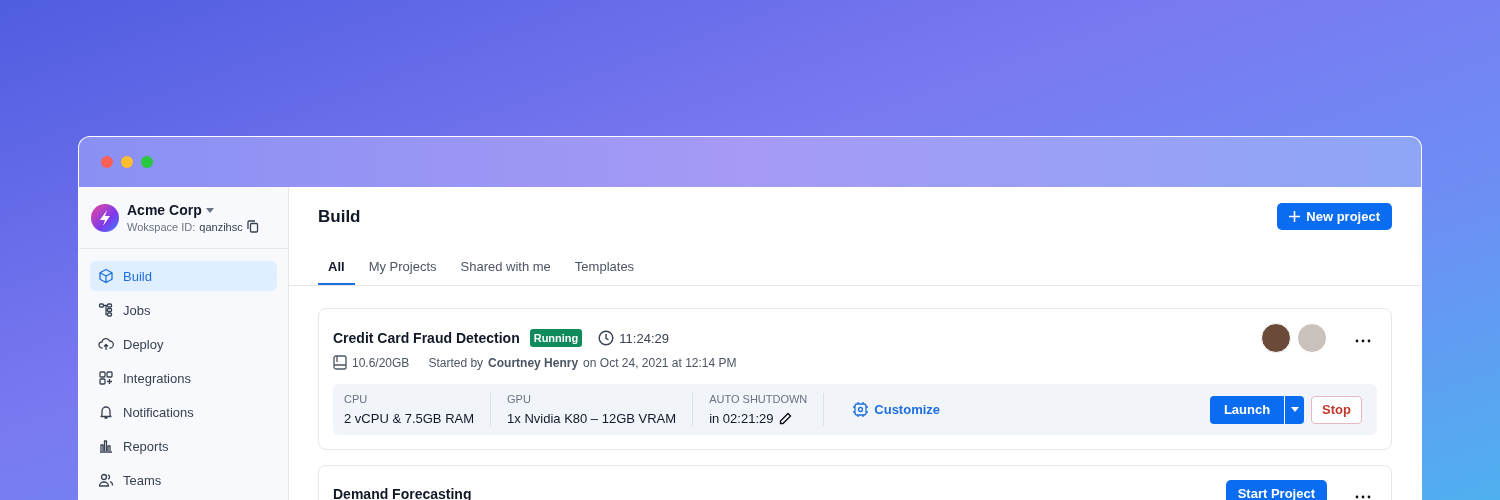  Describe the element at coordinates (183, 446) in the screenshot. I see `sidebar-item: Reports` at that location.